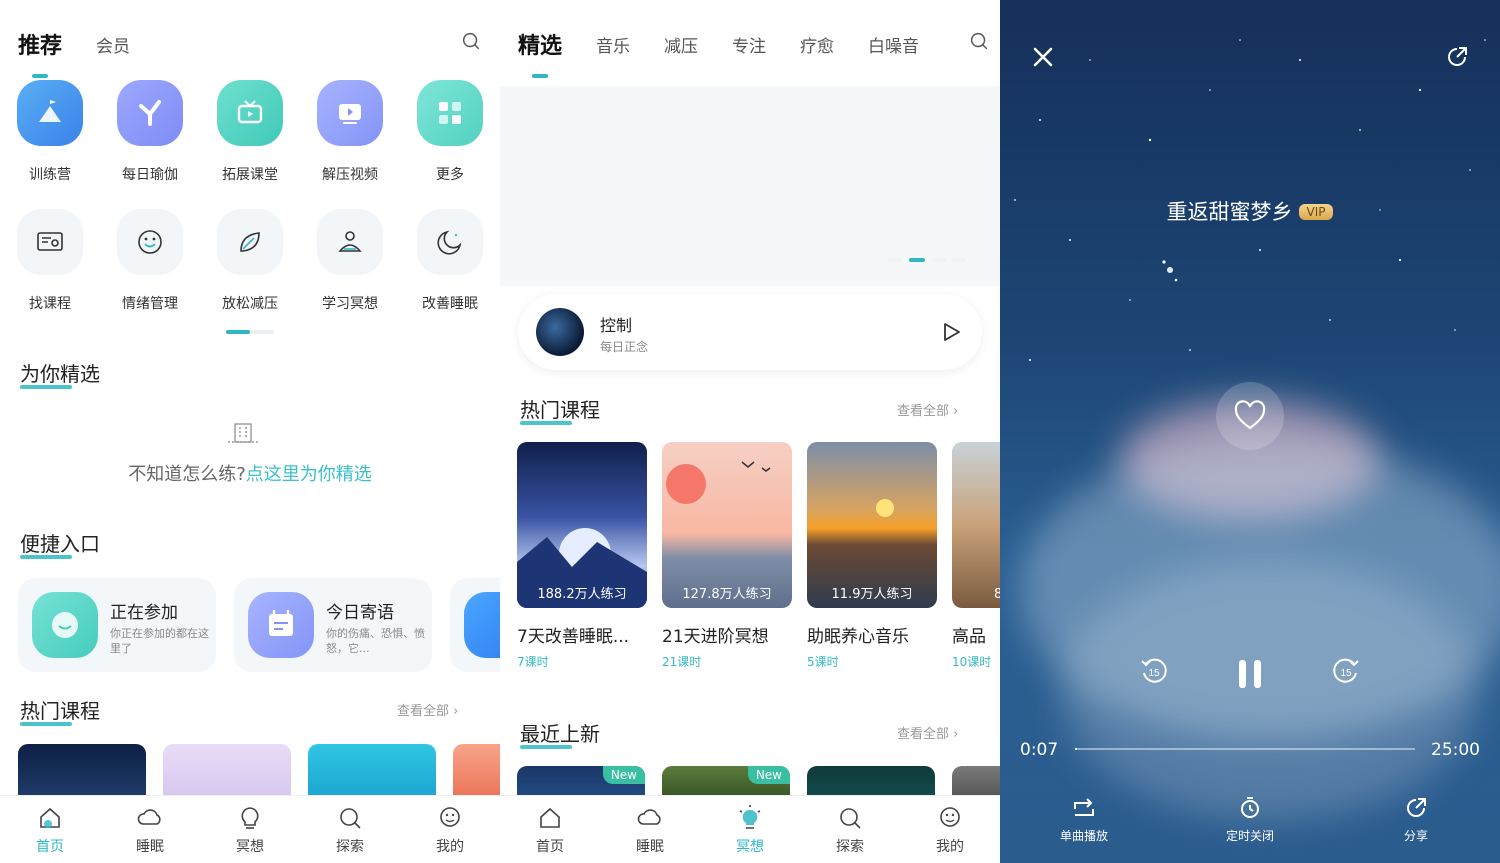  I want to click on course-card: 188.2万人练习 7天改善睡眠... 7课时, so click(582, 556).